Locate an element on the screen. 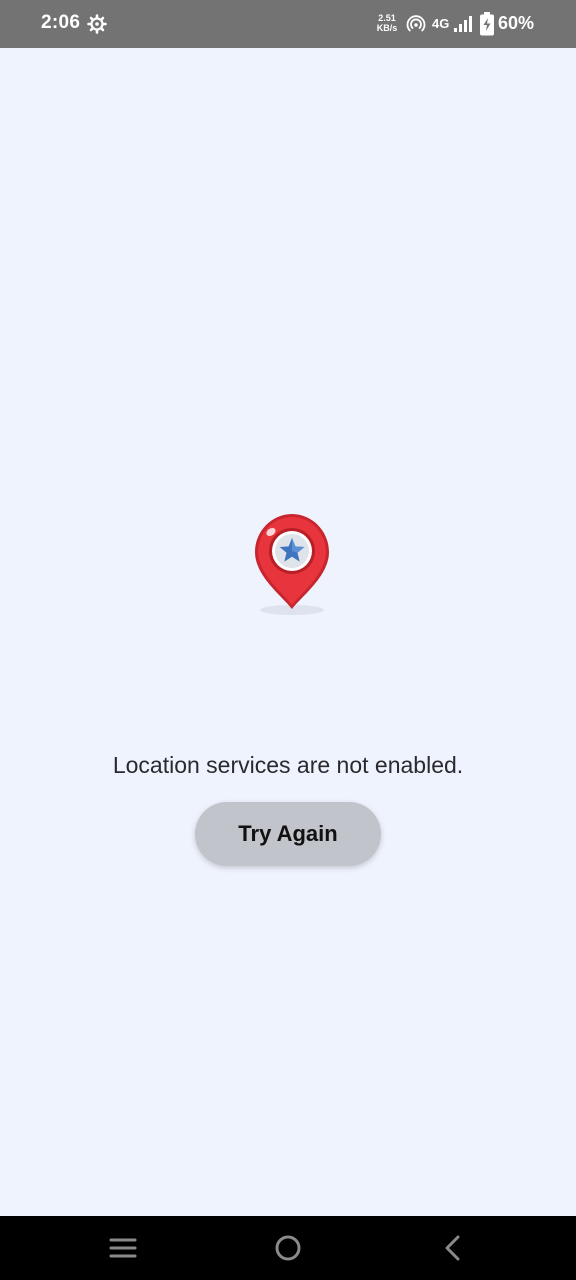 The height and width of the screenshot is (1280, 576). battery-charging-icon is located at coordinates (487, 24).